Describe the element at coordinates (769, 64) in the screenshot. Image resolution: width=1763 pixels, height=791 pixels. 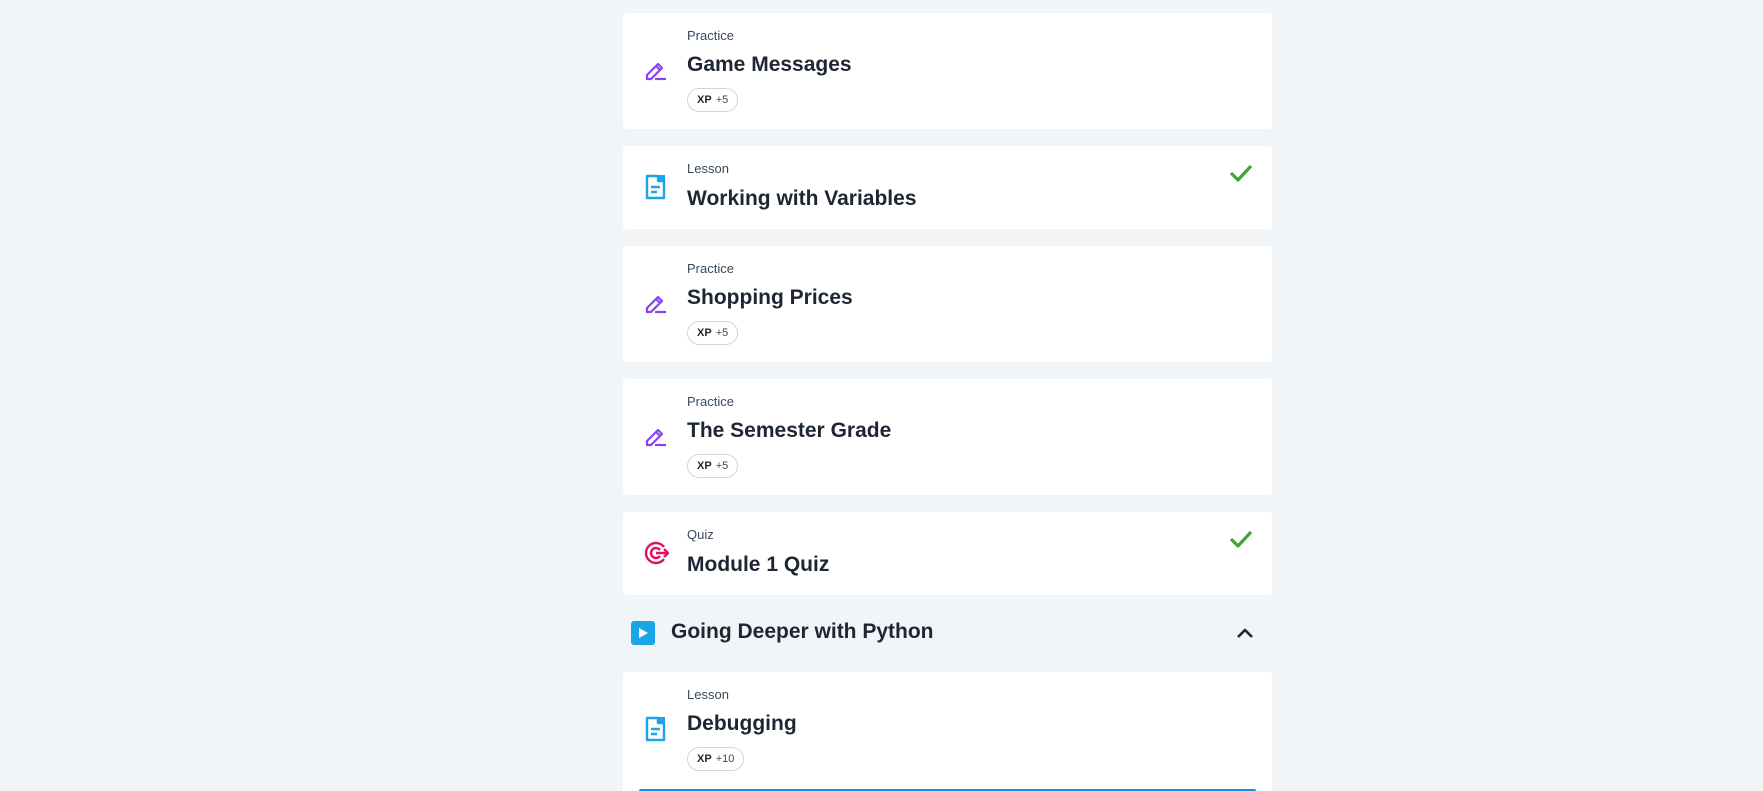
I see `item-title: Game Messages` at that location.